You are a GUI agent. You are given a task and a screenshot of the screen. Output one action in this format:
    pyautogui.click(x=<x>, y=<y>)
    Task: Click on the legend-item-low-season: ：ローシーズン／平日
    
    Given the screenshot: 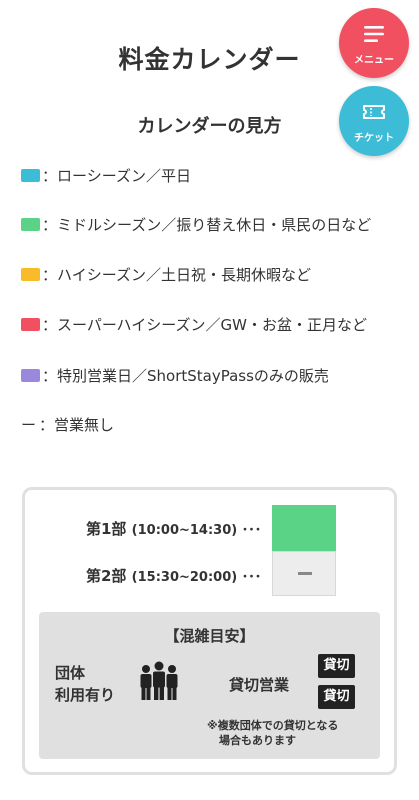 What is the action you would take?
    pyautogui.click(x=106, y=175)
    